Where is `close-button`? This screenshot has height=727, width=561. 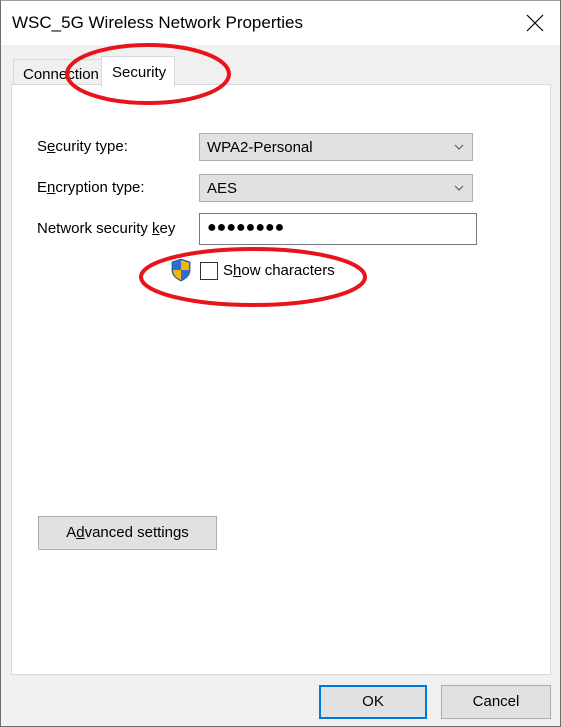 close-button is located at coordinates (535, 23).